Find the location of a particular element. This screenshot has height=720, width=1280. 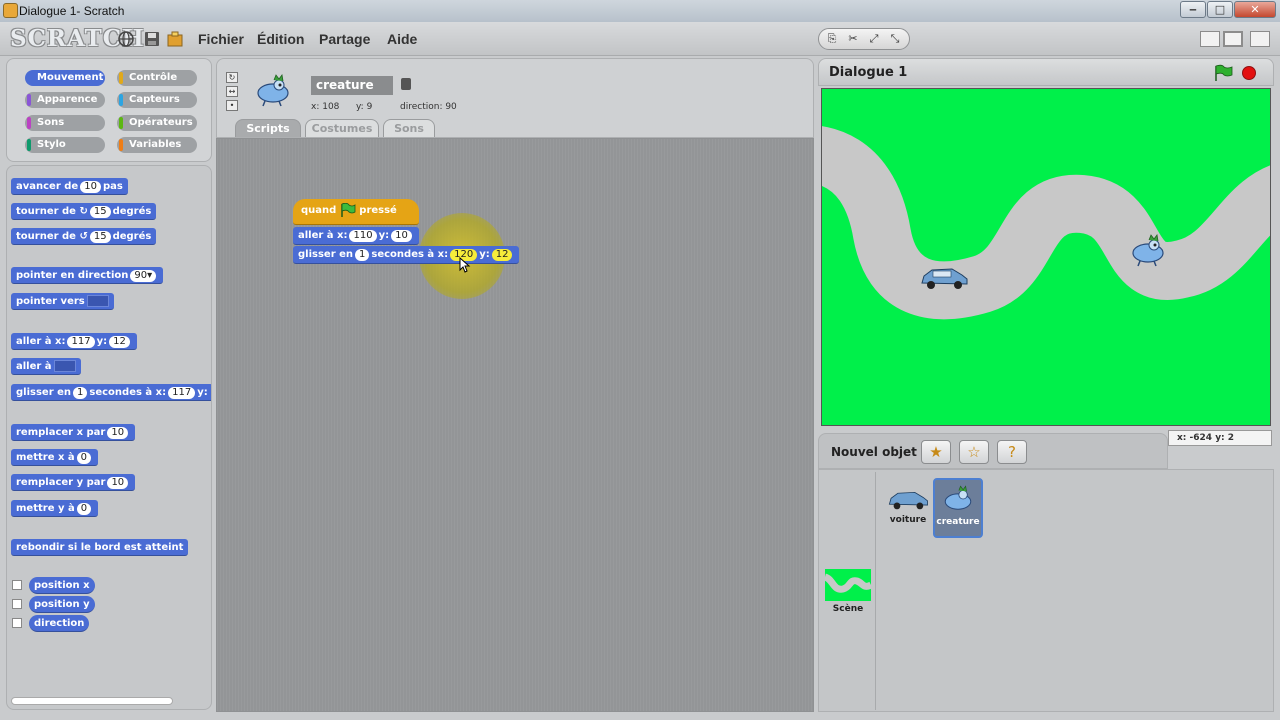

paint-sprite-icon: ★ is located at coordinates (936, 452).